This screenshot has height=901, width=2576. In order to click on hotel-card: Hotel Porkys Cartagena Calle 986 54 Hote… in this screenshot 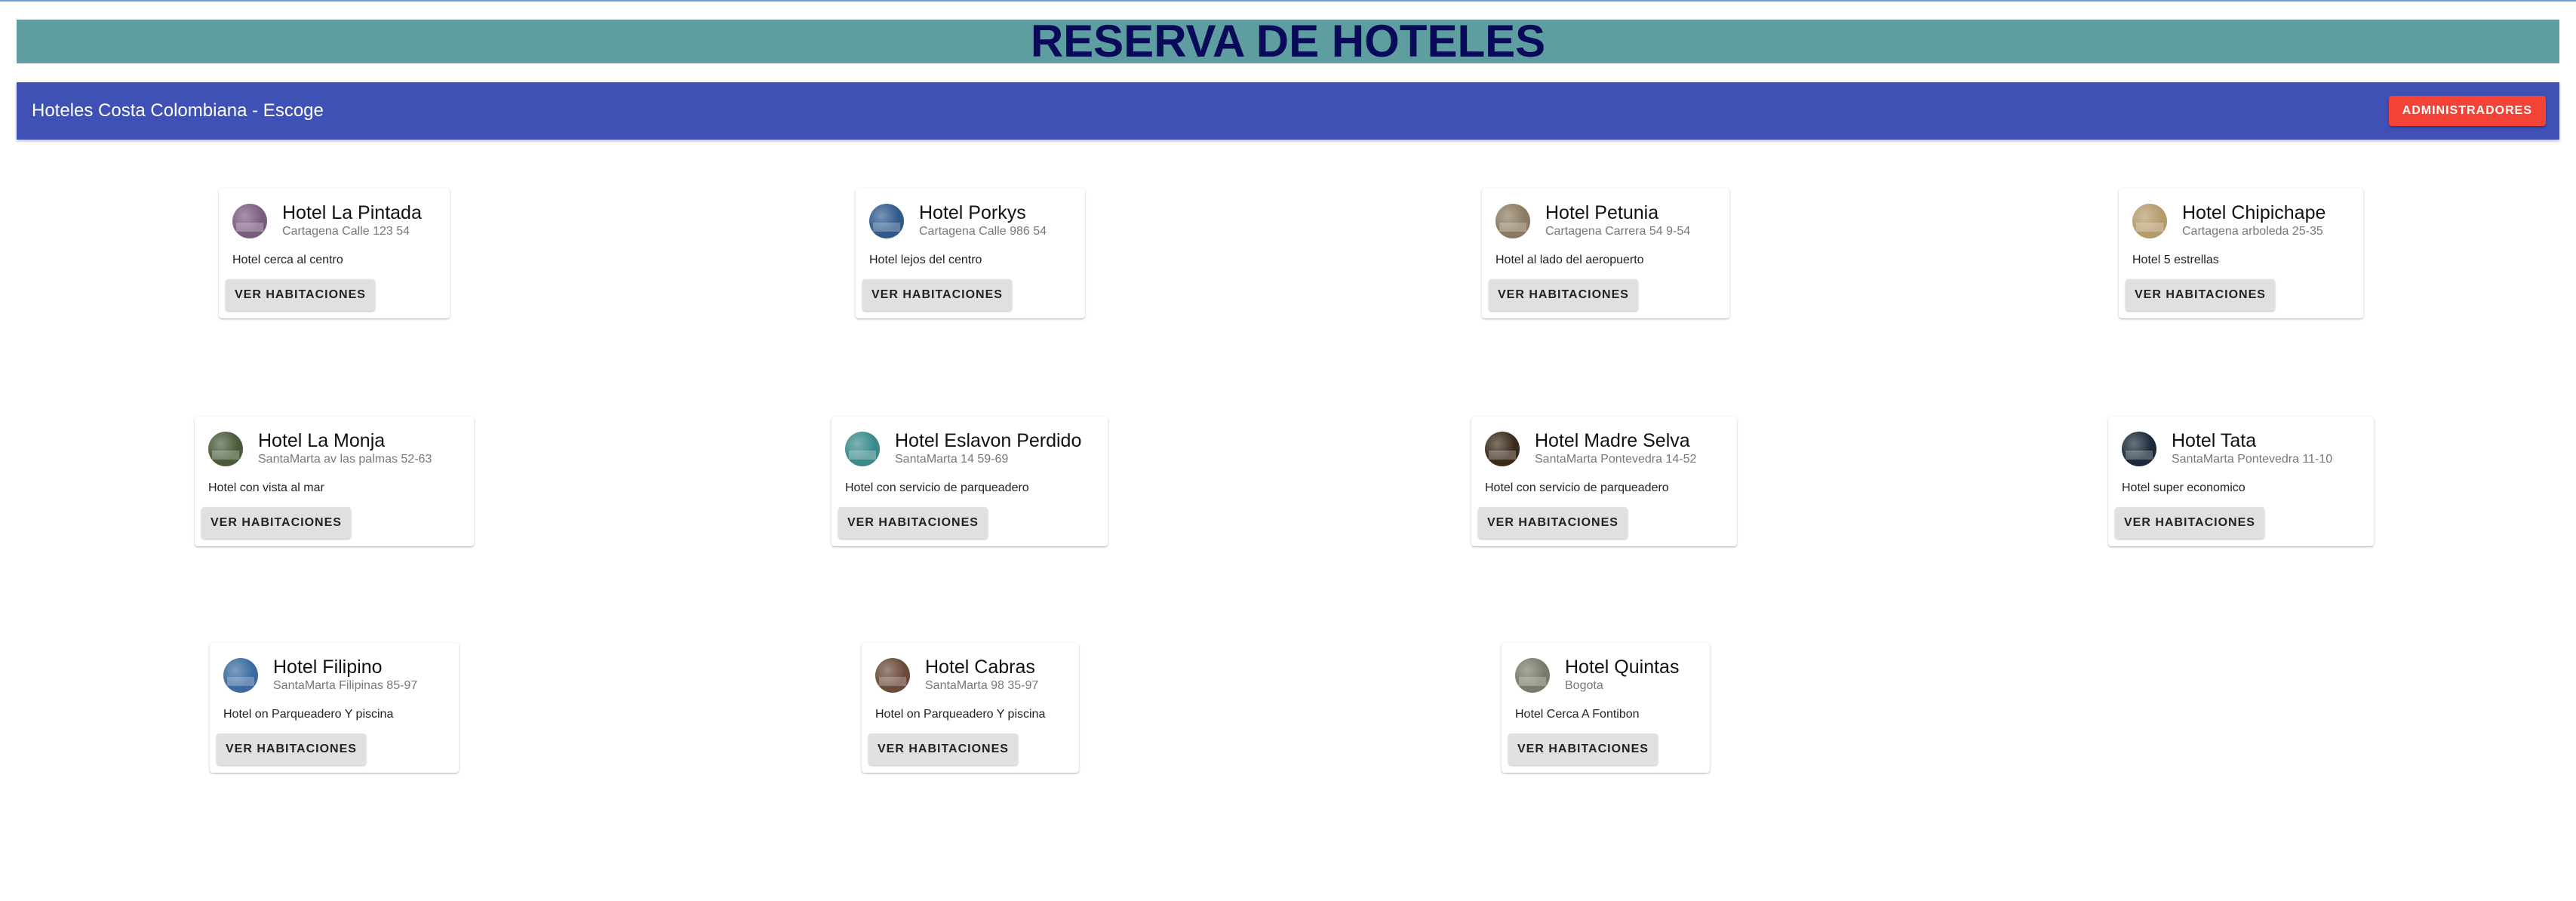, I will do `click(970, 253)`.